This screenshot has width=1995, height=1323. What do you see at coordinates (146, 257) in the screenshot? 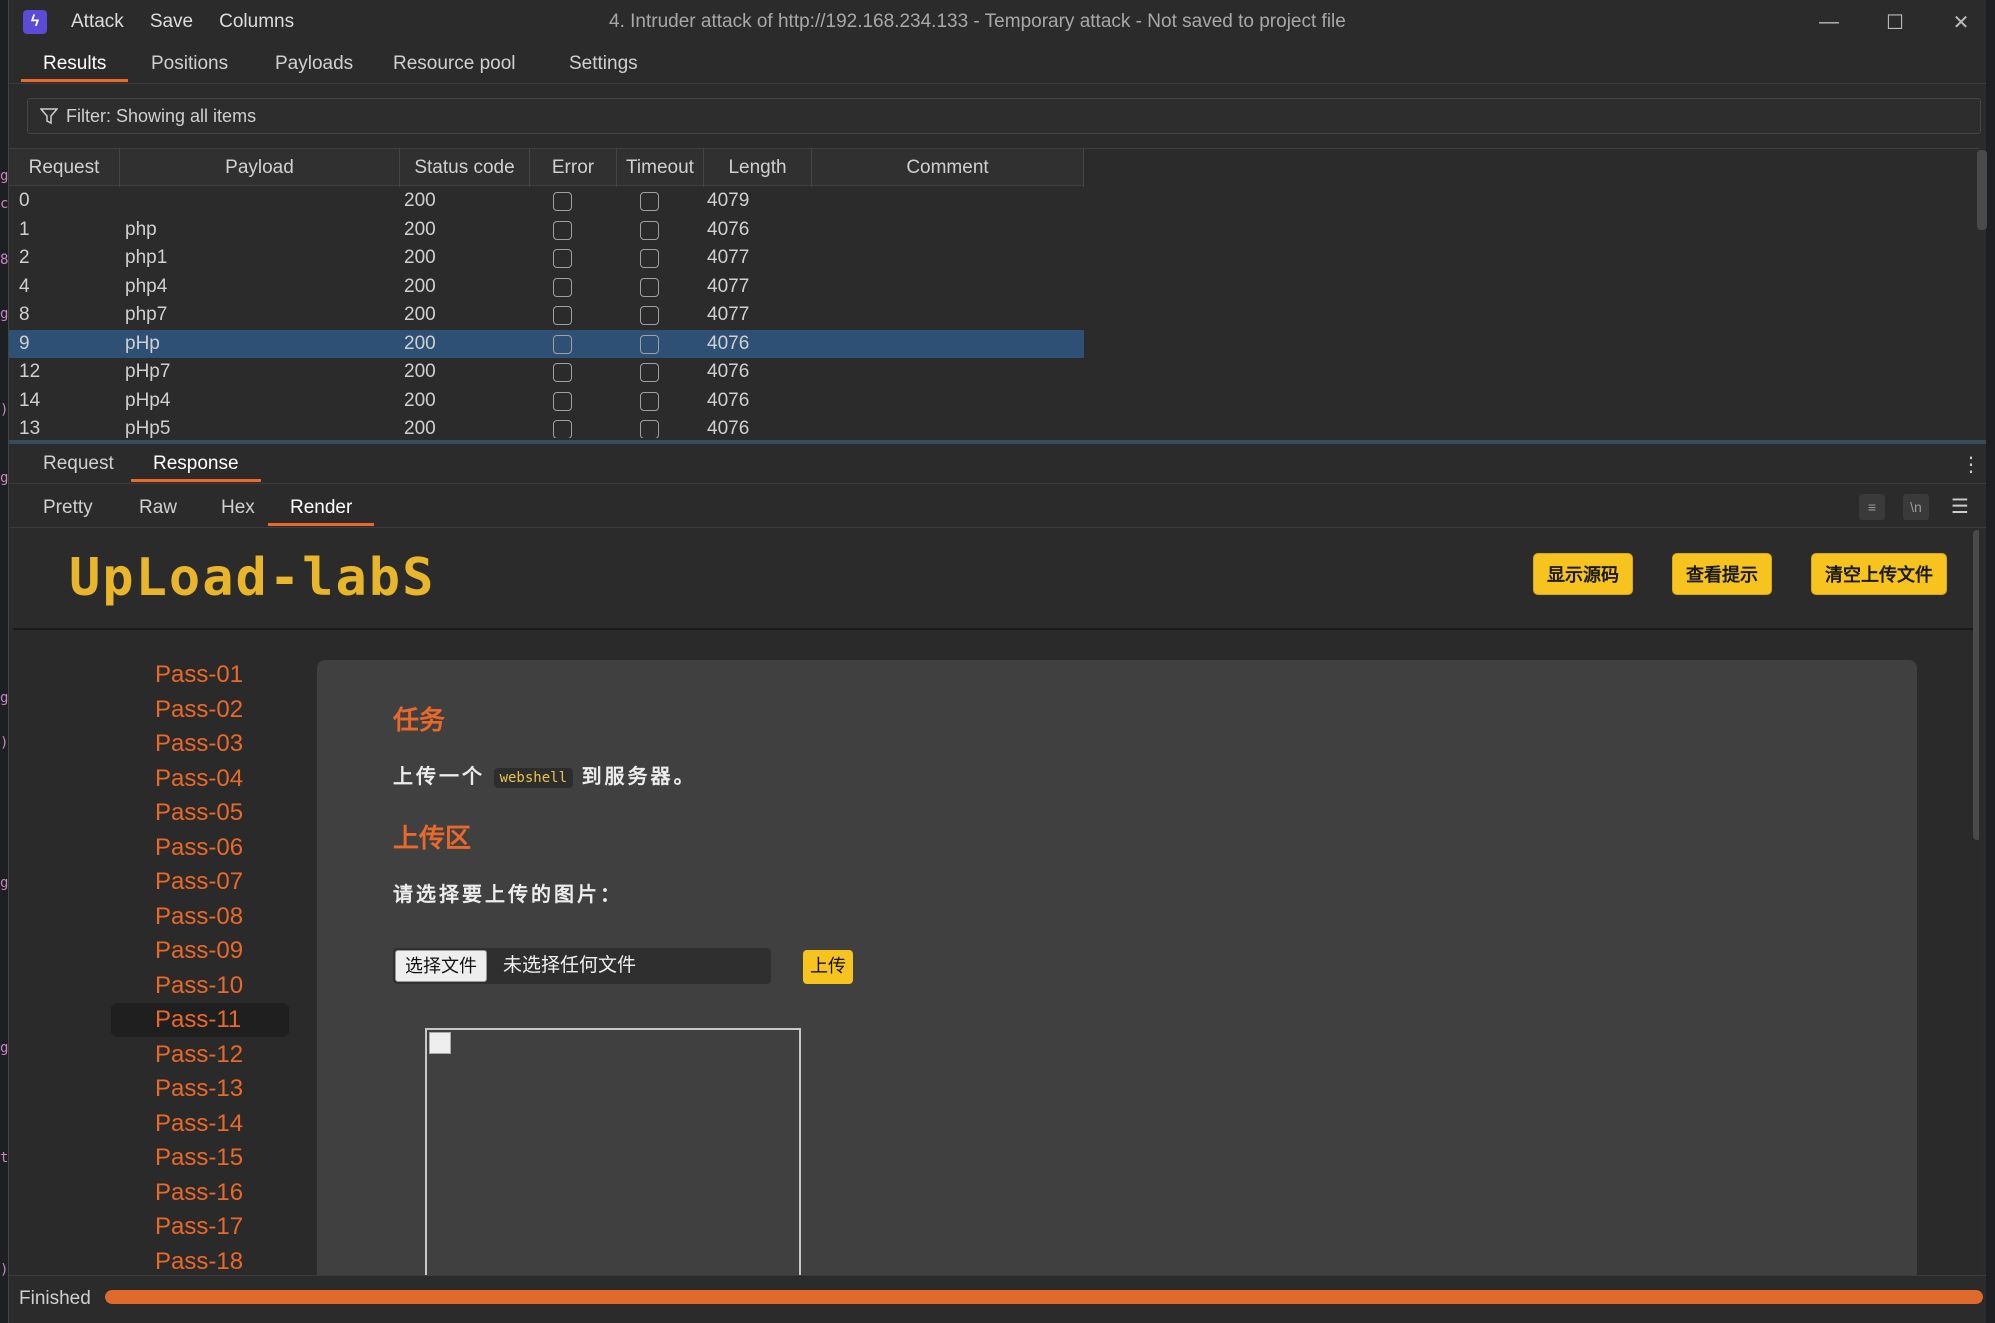
I see `cell-payload: php1` at bounding box center [146, 257].